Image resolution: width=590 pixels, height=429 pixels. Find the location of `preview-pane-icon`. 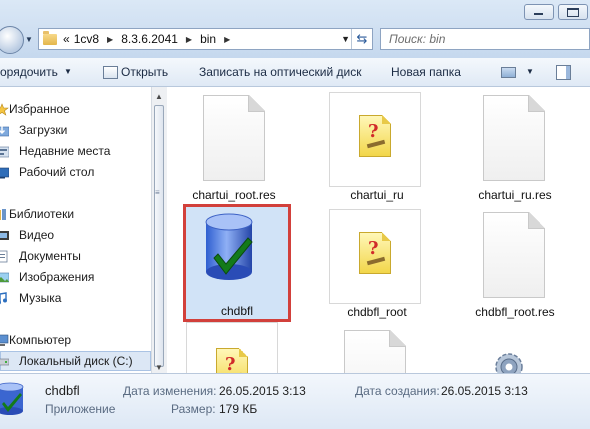

preview-pane-icon is located at coordinates (563, 72).